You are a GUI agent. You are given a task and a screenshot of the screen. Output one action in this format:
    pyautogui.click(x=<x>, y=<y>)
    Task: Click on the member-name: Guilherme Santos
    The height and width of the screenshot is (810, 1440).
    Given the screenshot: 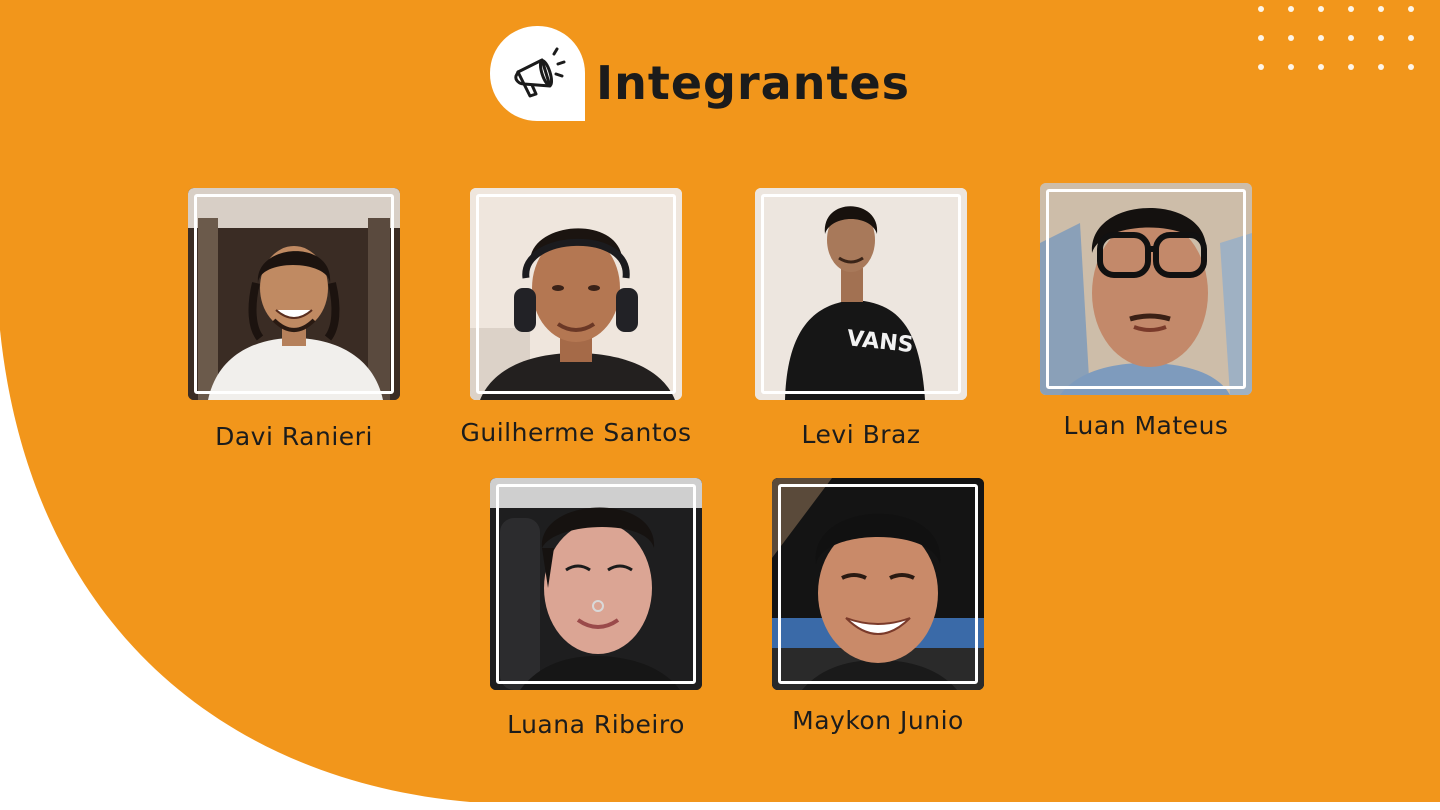 What is the action you would take?
    pyautogui.click(x=576, y=432)
    